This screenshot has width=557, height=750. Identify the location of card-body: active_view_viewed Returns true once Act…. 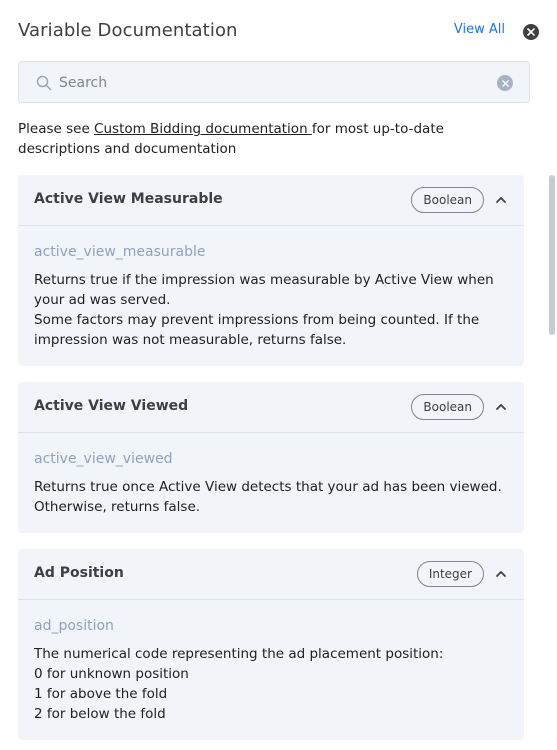
(271, 483).